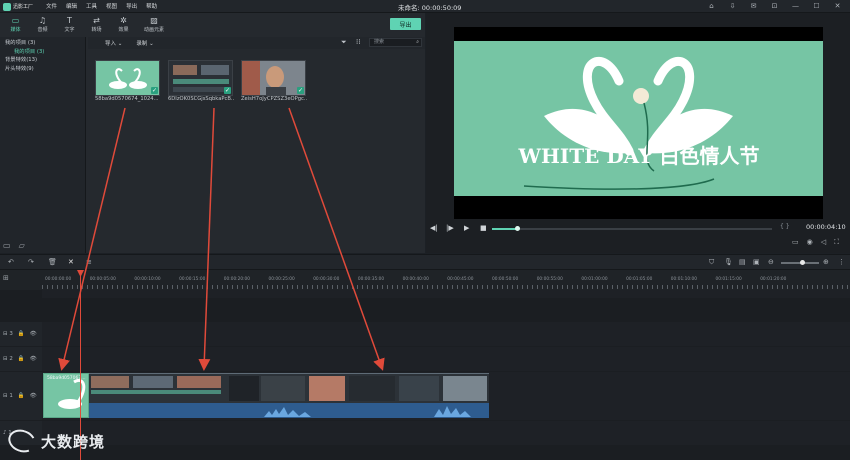 The image size is (850, 460). I want to click on layout-icon: ▤, so click(742, 262).